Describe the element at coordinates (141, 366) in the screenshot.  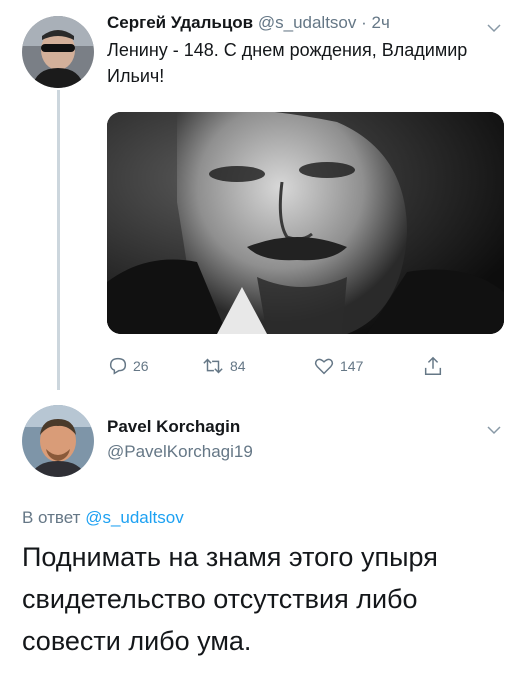
I see `reply-count: 26` at that location.